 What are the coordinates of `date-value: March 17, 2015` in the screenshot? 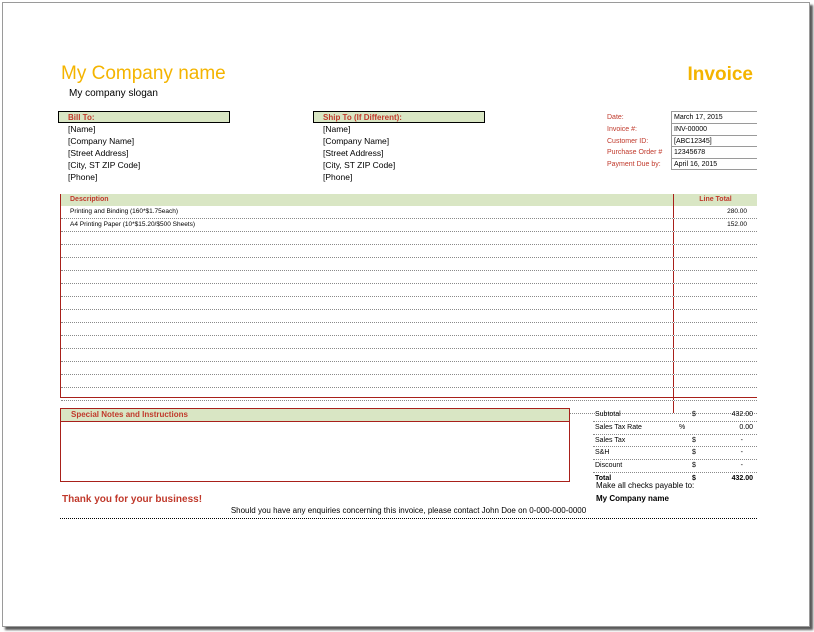 It's located at (714, 117).